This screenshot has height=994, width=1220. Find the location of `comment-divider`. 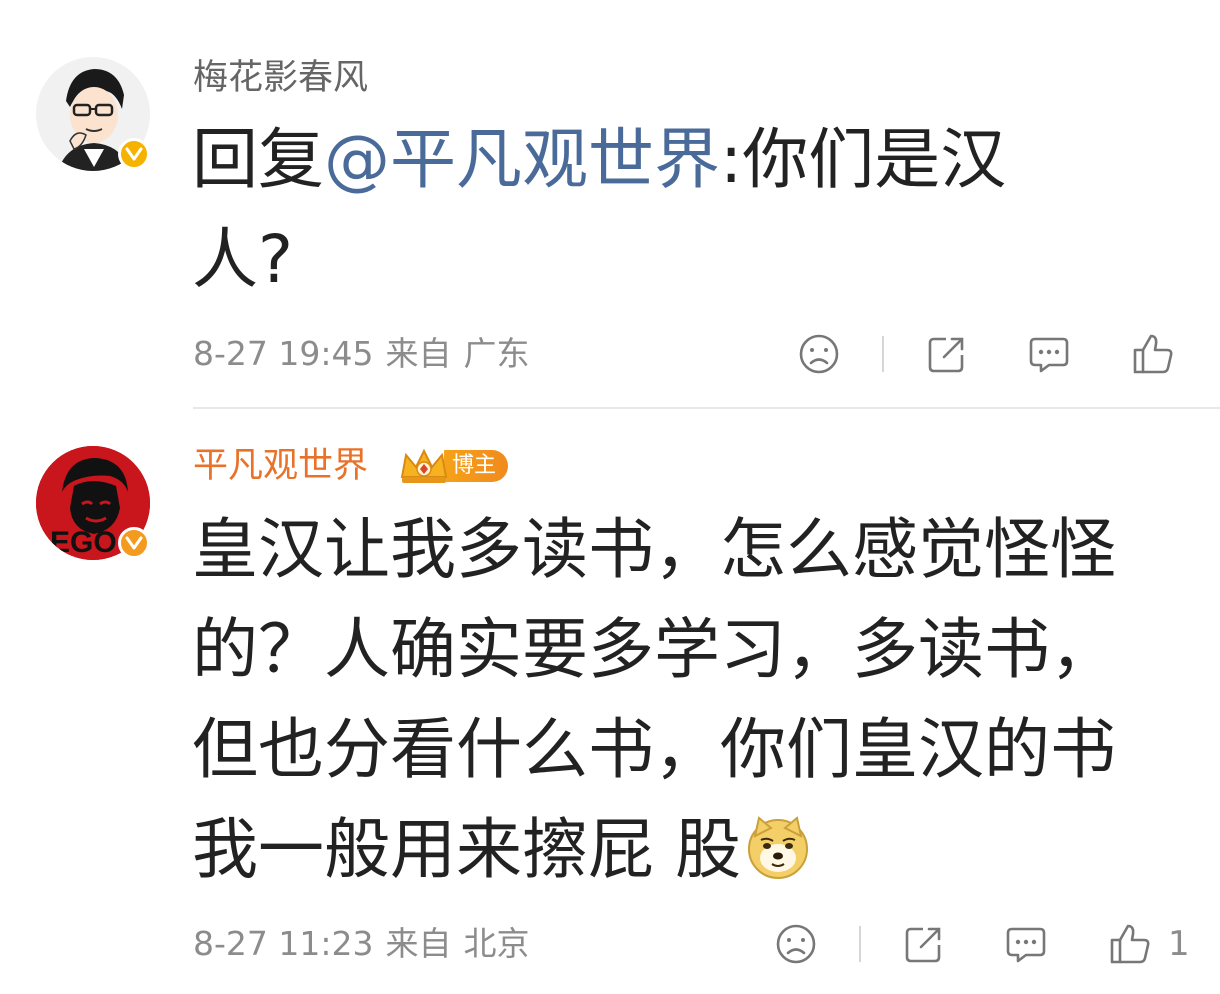

comment-divider is located at coordinates (706, 408).